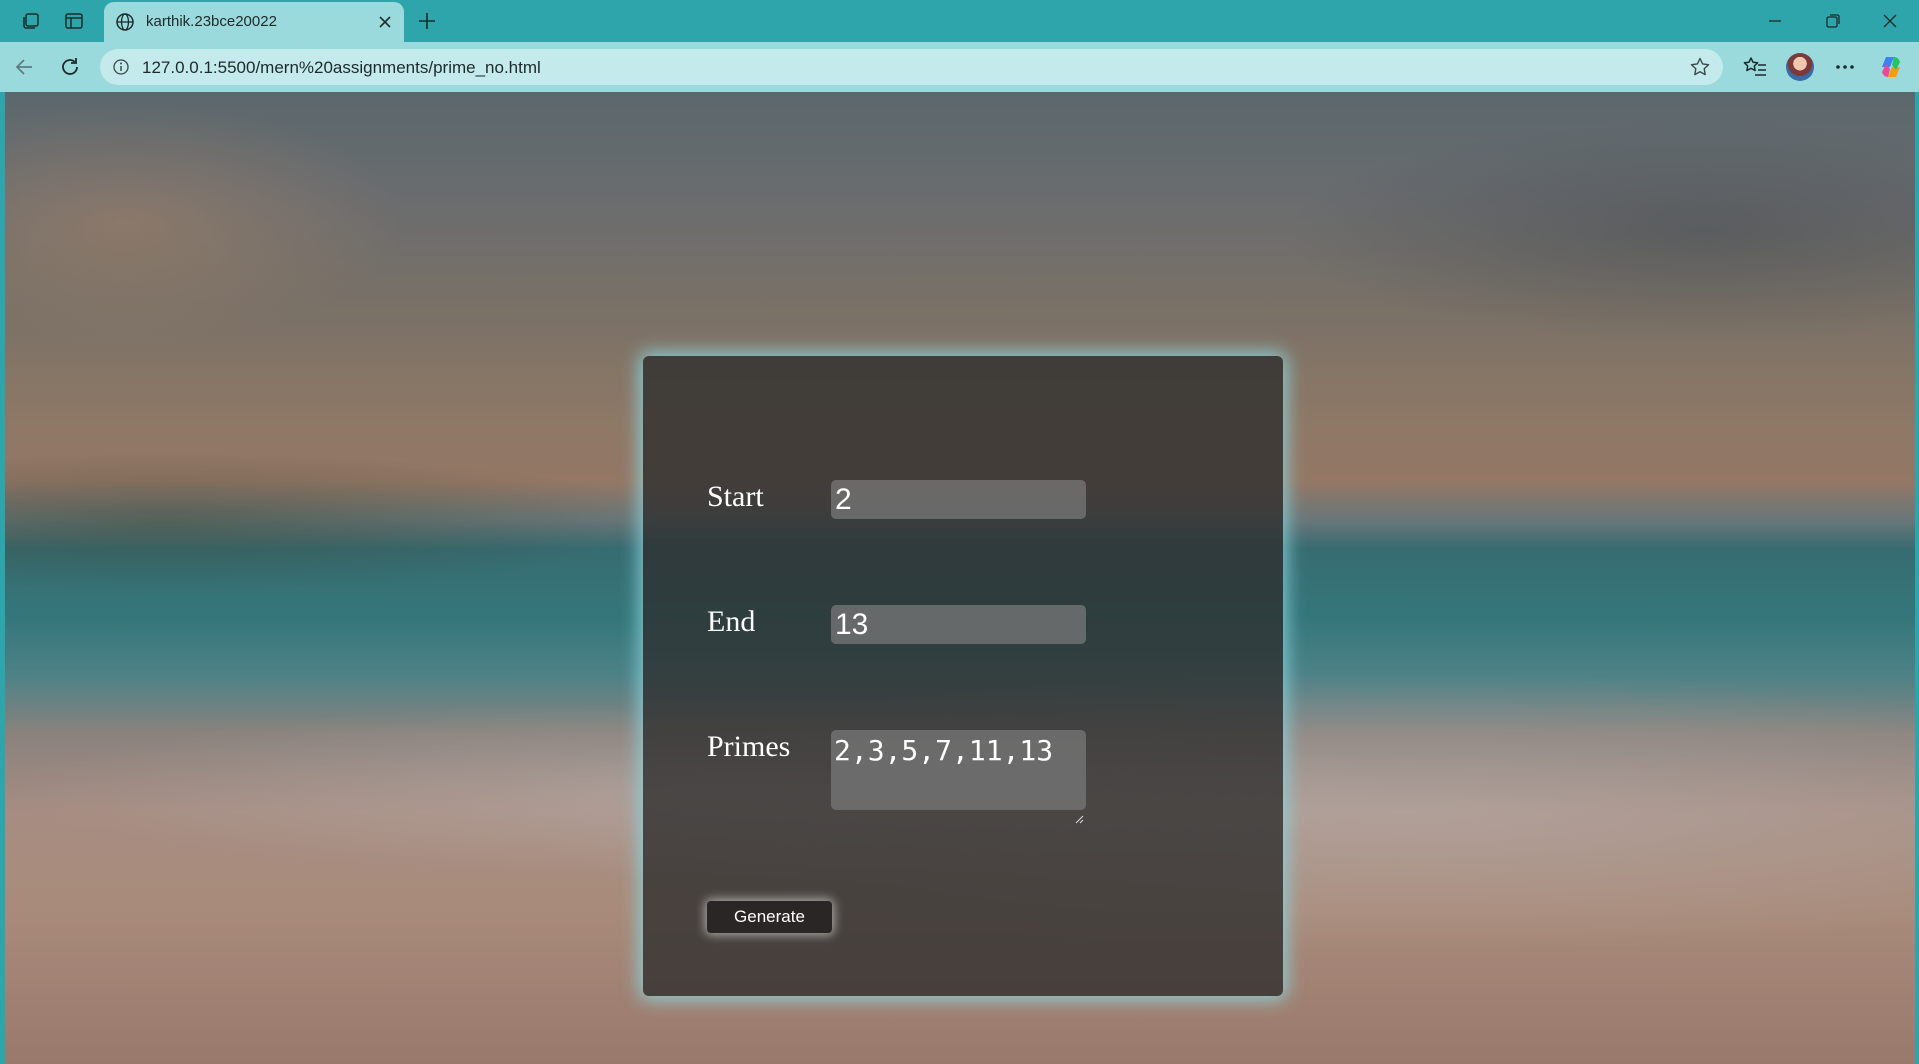 The image size is (1919, 1064). Describe the element at coordinates (70, 67) in the screenshot. I see `refresh-icon` at that location.